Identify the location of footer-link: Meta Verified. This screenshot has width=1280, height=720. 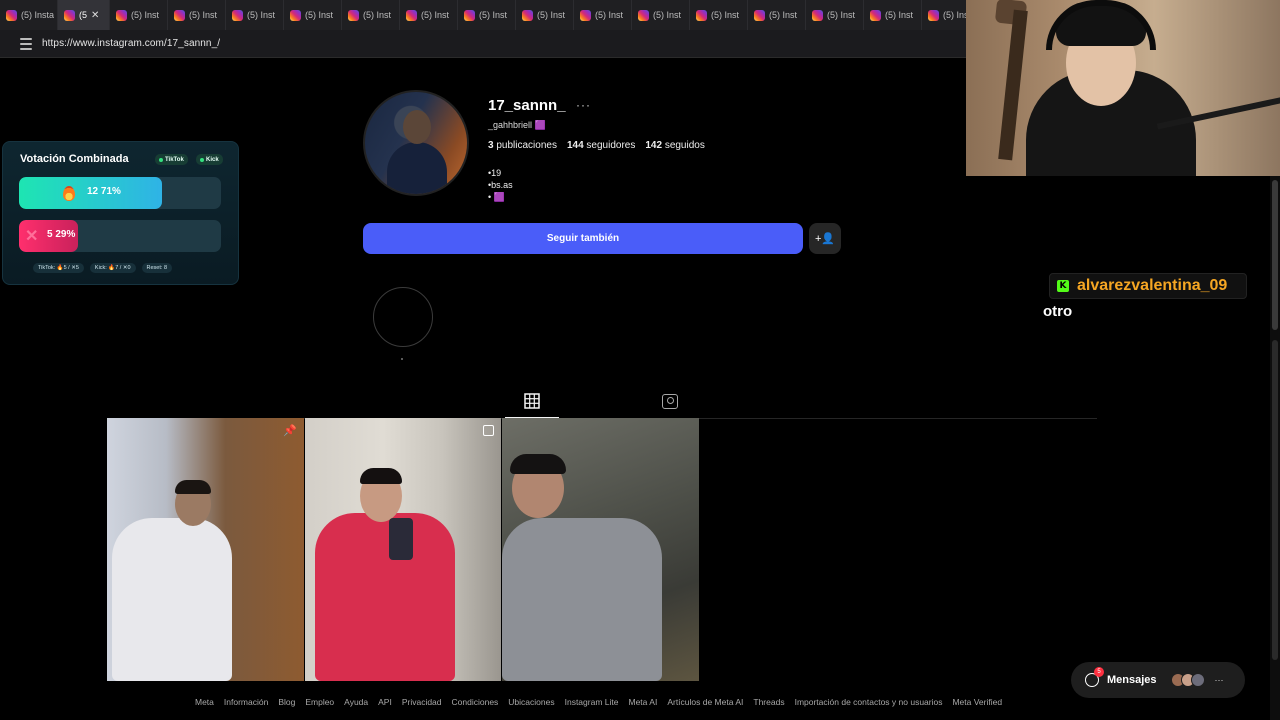
(977, 702).